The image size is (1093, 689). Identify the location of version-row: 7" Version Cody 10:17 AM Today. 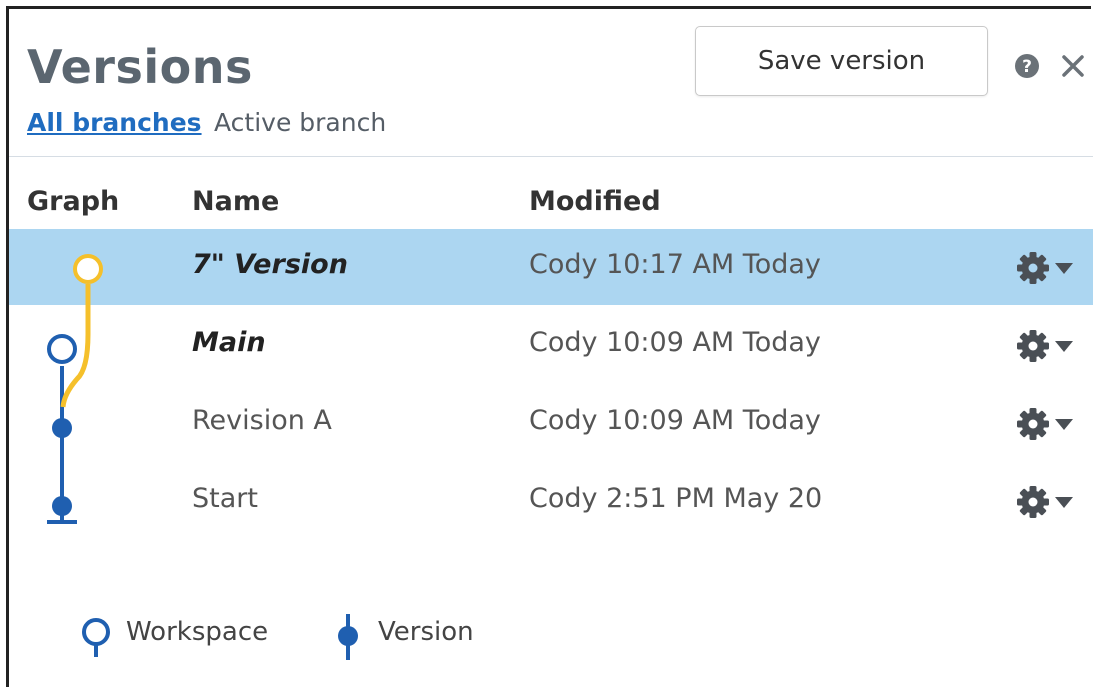
(551, 267).